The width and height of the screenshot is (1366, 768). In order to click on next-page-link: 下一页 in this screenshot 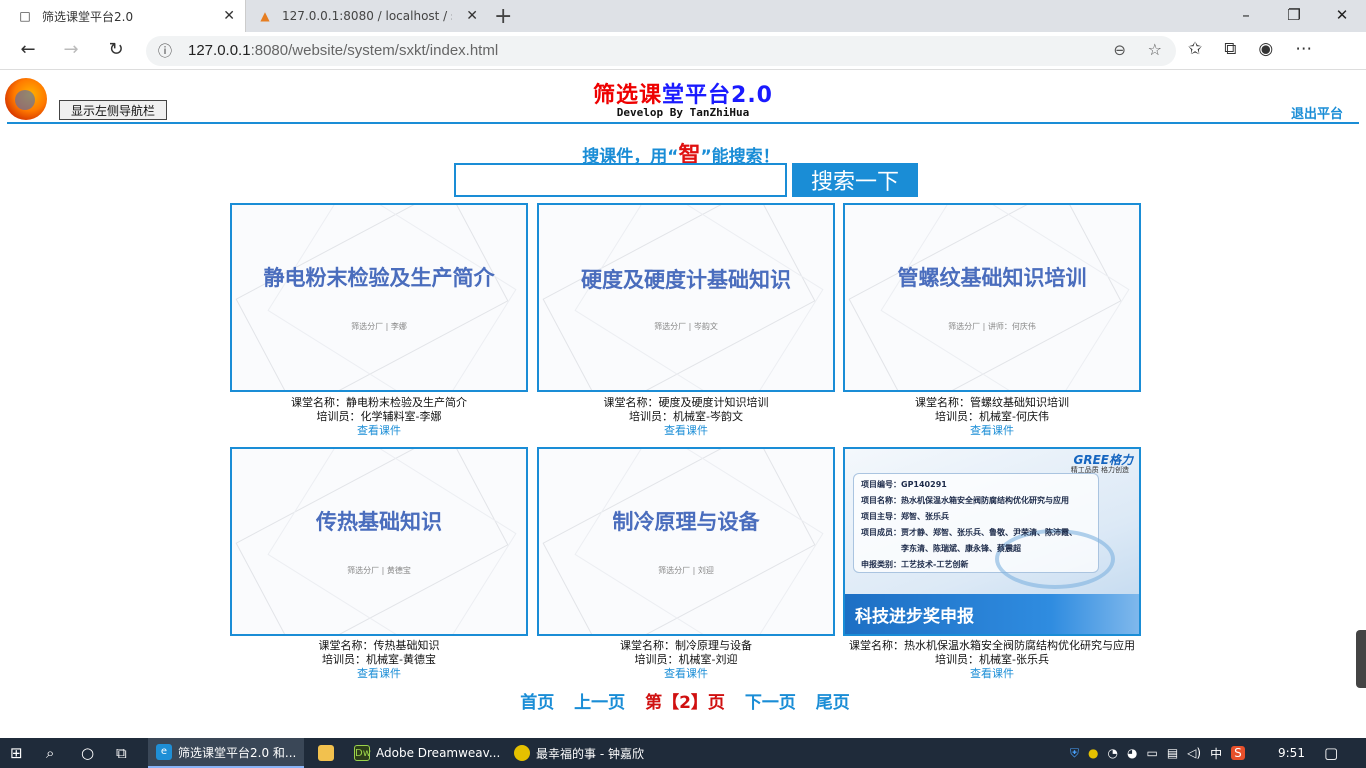, I will do `click(770, 703)`.